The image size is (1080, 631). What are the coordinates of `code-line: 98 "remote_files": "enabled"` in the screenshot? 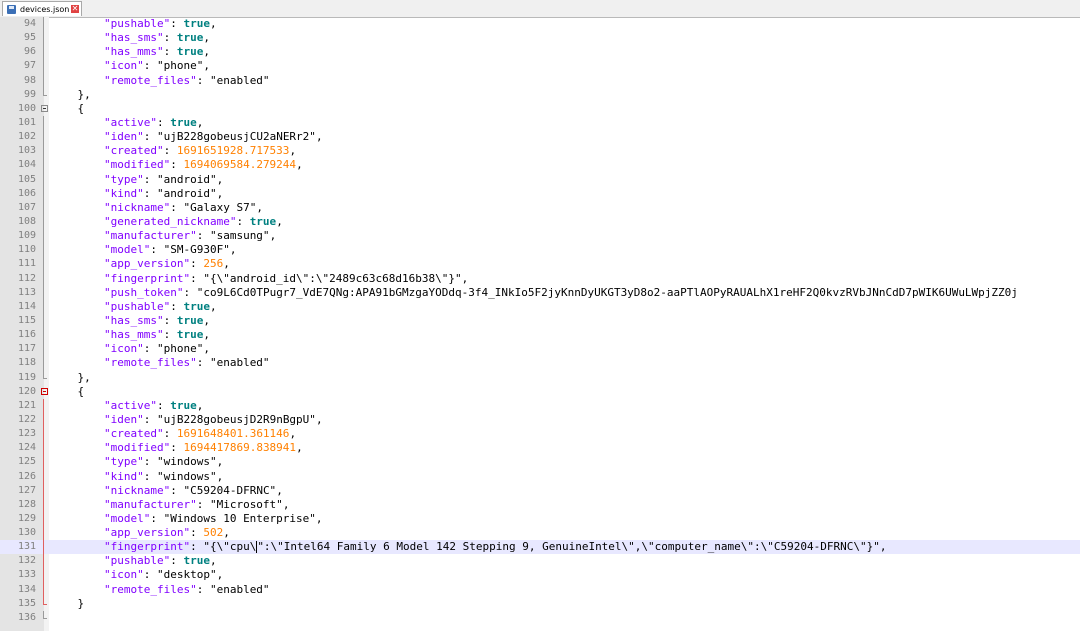 It's located at (540, 80).